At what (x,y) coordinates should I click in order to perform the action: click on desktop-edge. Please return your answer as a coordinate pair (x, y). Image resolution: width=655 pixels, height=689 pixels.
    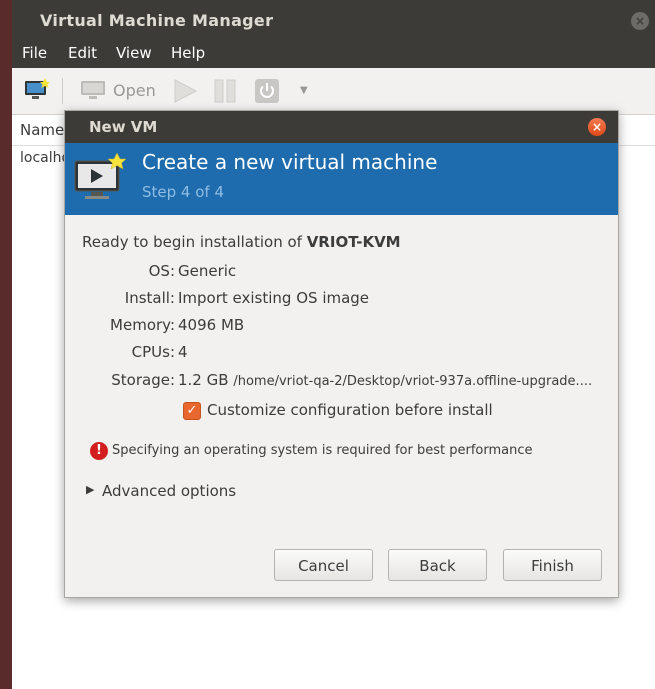
    Looking at the image, I should click on (6, 344).